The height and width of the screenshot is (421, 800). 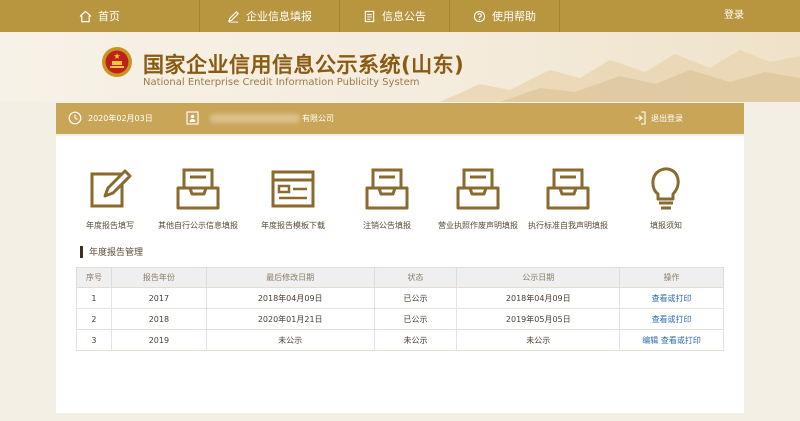 What do you see at coordinates (479, 16) in the screenshot?
I see `help-circle-icon` at bounding box center [479, 16].